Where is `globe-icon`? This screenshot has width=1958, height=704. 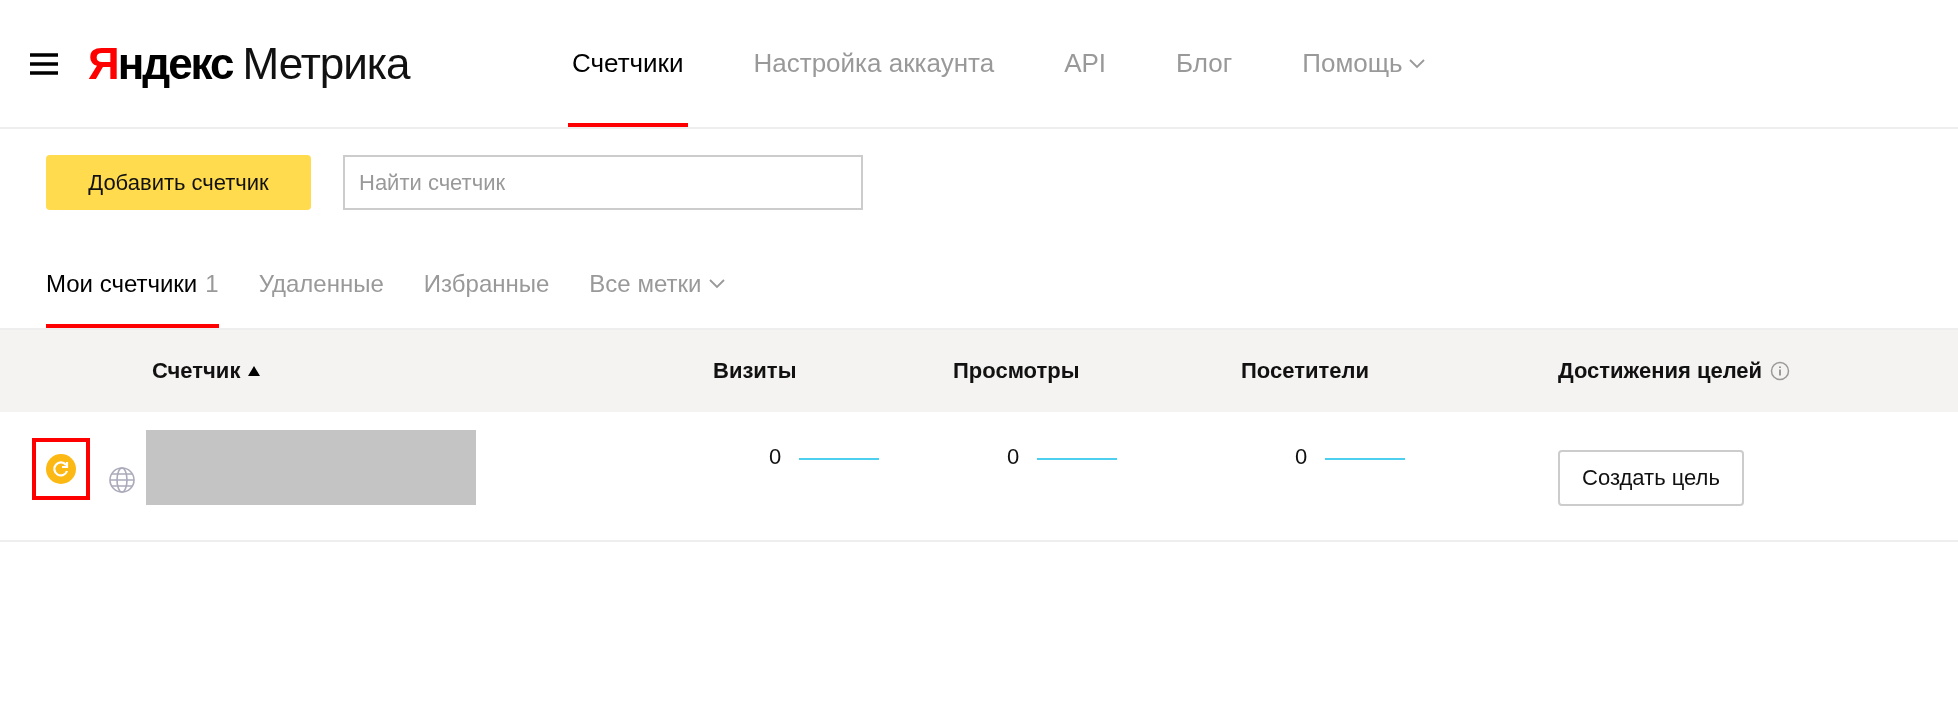
globe-icon is located at coordinates (122, 479).